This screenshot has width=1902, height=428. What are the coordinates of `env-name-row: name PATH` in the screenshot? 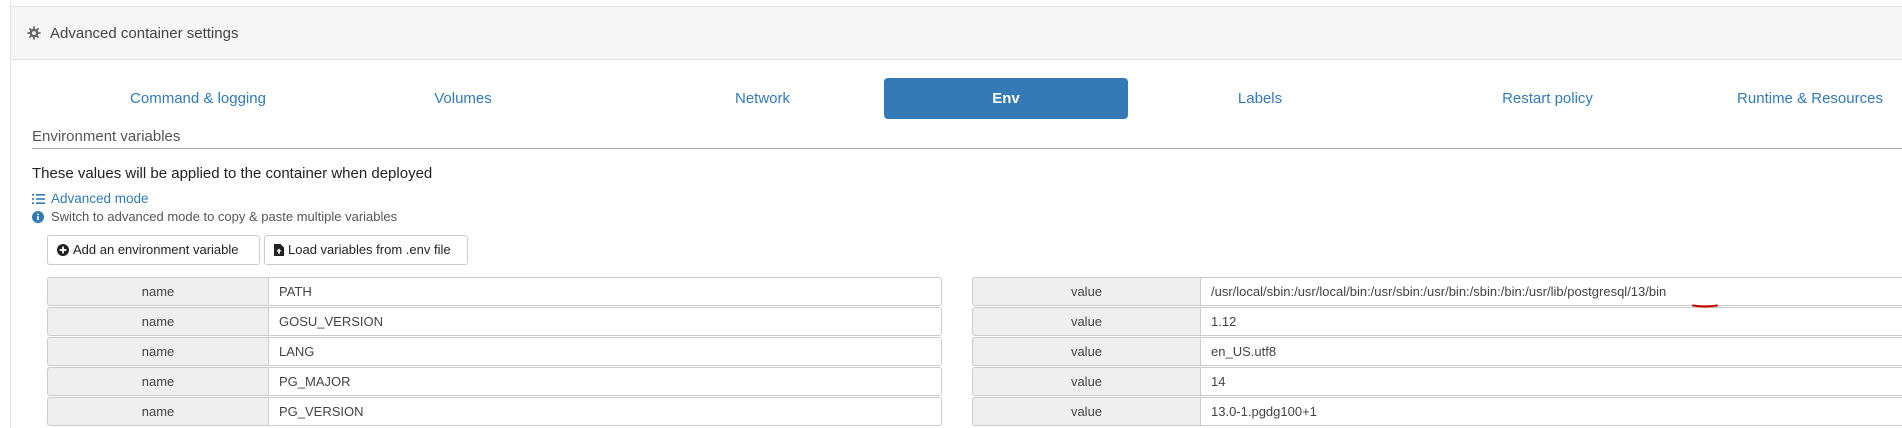 It's located at (494, 291).